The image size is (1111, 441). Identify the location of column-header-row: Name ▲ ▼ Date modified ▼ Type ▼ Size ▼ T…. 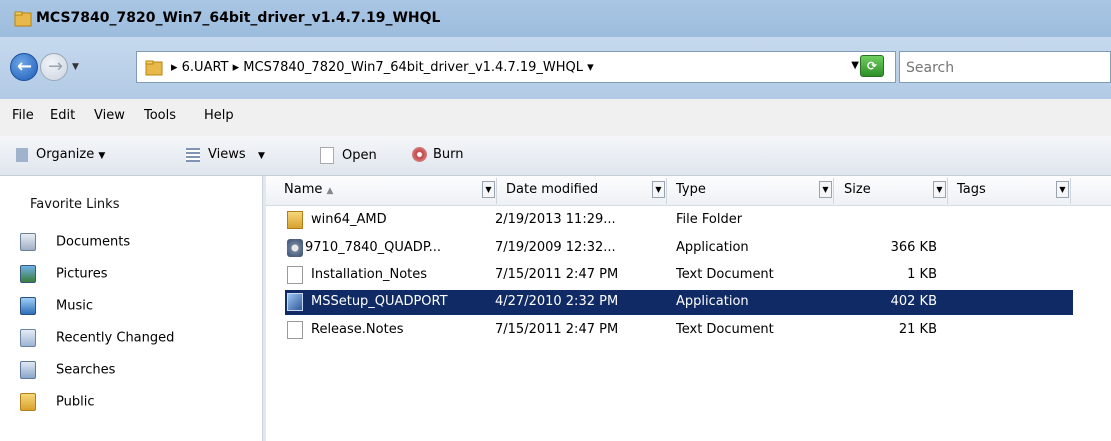
(688, 191).